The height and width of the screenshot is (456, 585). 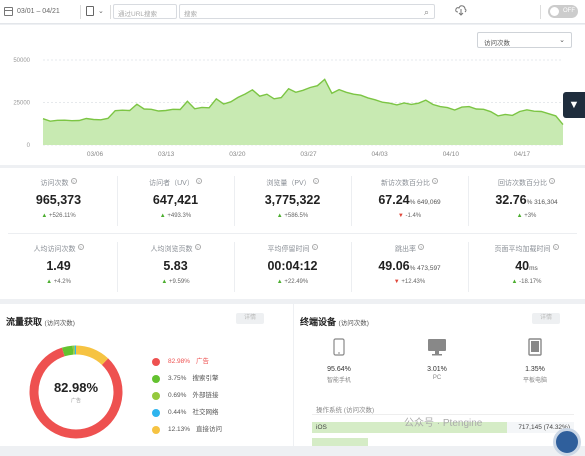 What do you see at coordinates (29, 146) in the screenshot?
I see `y-tick-label: 0` at bounding box center [29, 146].